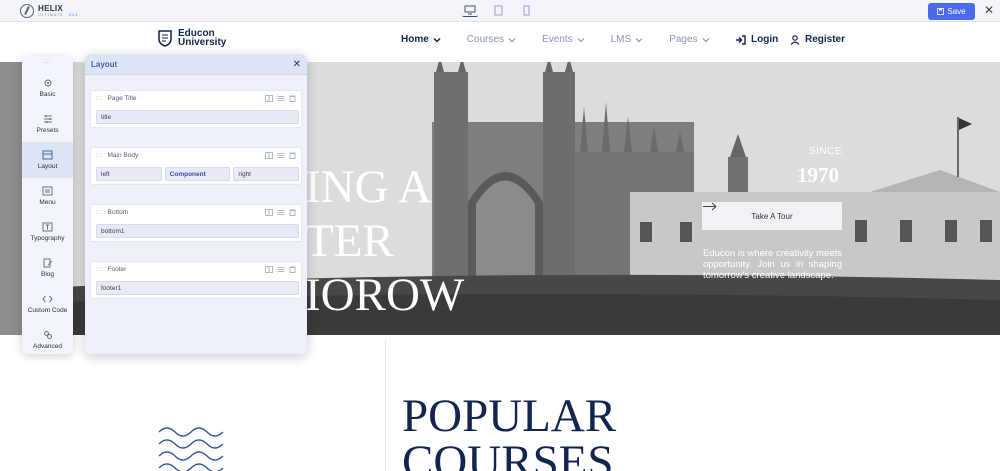 The height and width of the screenshot is (471, 1000). I want to click on shield-logo-icon, so click(165, 38).